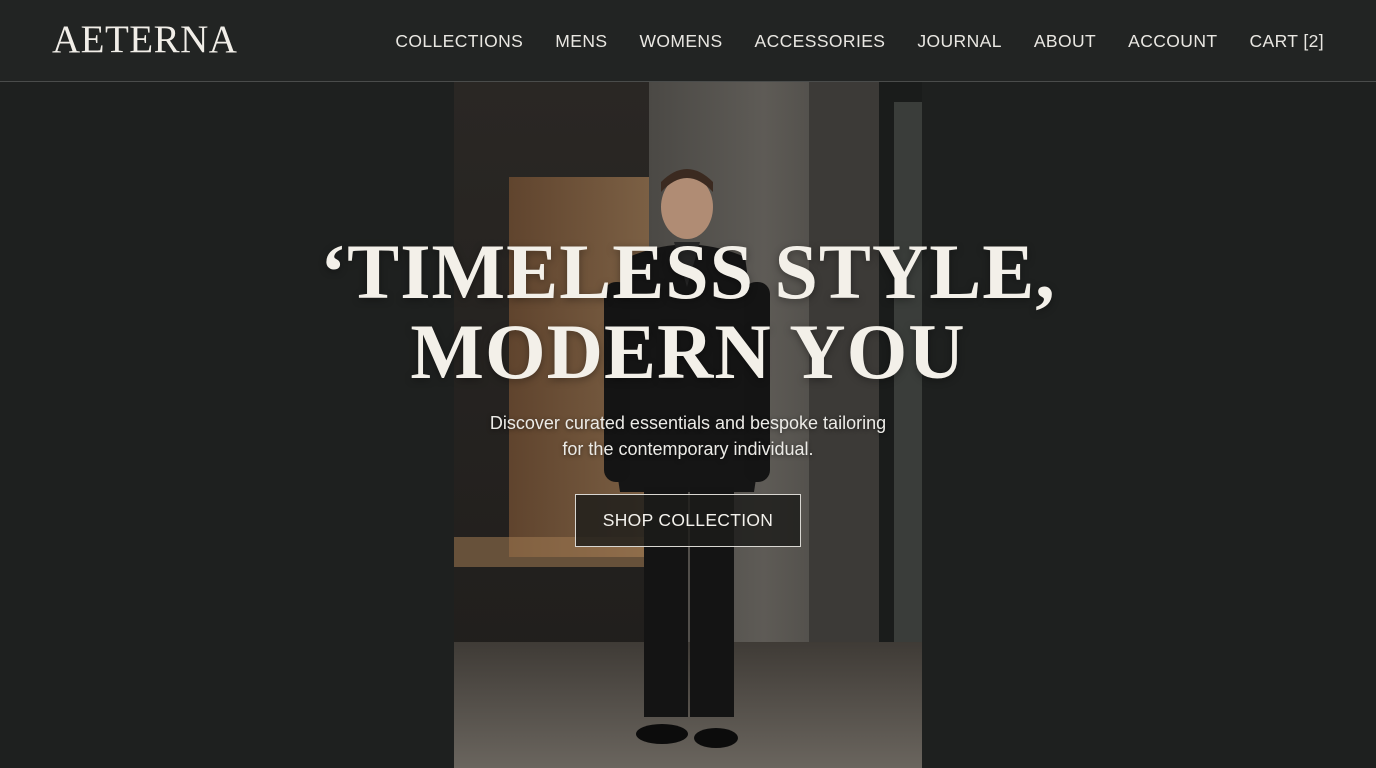  Describe the element at coordinates (688, 271) in the screenshot. I see `hero-headline-line1: ‘TIMELESS STYLE,` at that location.